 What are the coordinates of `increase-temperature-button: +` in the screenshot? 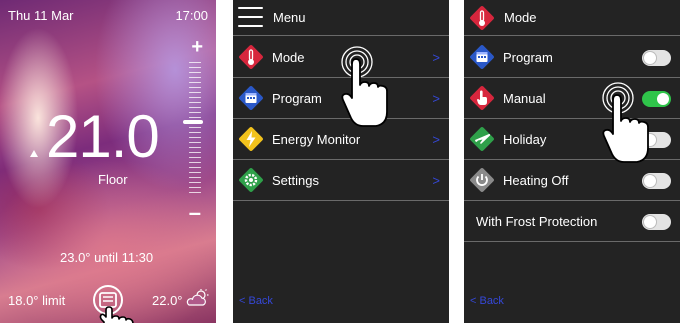 It's located at (197, 47).